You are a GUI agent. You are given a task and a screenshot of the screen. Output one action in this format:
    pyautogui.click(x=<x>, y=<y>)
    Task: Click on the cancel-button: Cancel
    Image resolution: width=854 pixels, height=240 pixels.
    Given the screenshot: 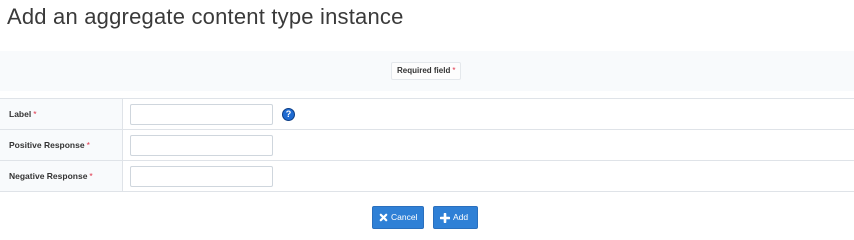 What is the action you would take?
    pyautogui.click(x=398, y=217)
    